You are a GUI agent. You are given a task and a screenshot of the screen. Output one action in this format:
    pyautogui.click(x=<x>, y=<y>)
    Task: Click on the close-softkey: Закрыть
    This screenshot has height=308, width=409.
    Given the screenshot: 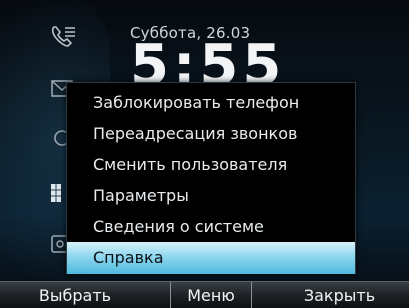 What is the action you would take?
    pyautogui.click(x=339, y=295)
    